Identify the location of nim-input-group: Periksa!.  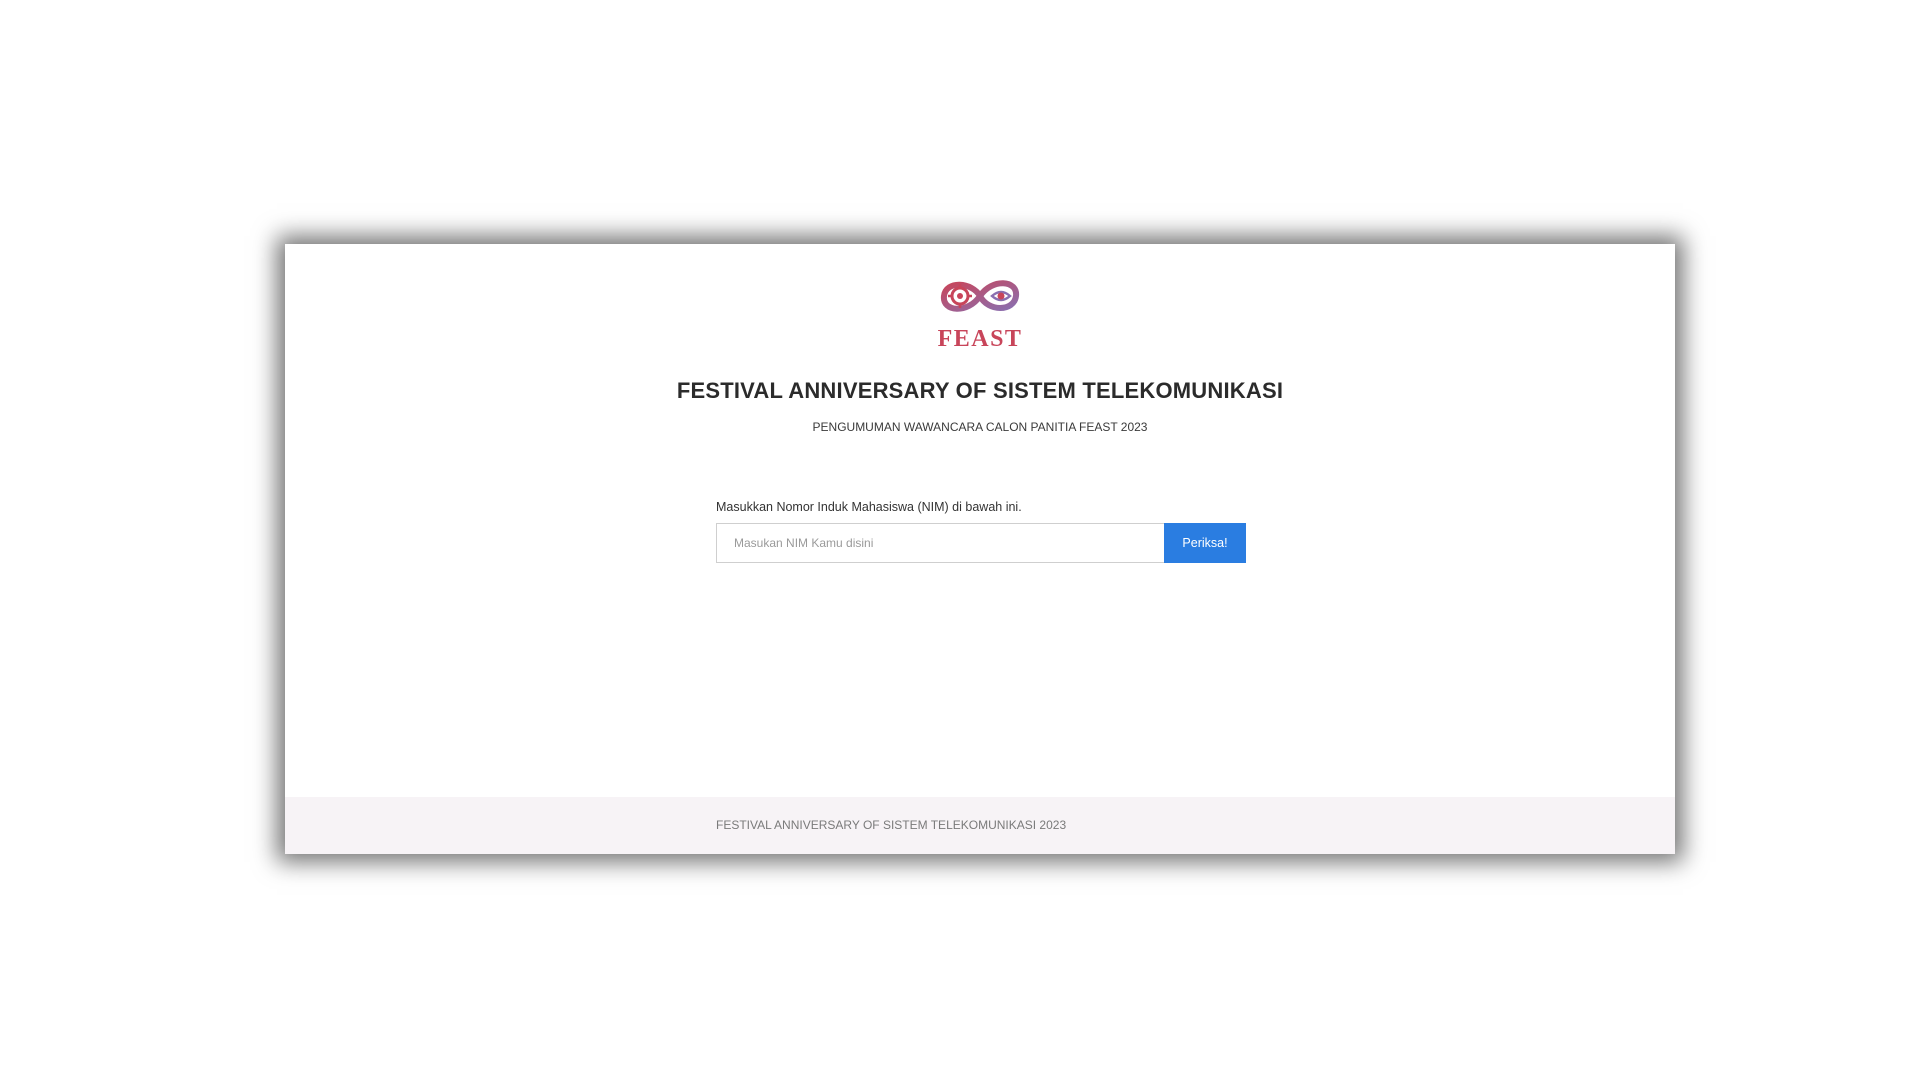
(981, 543).